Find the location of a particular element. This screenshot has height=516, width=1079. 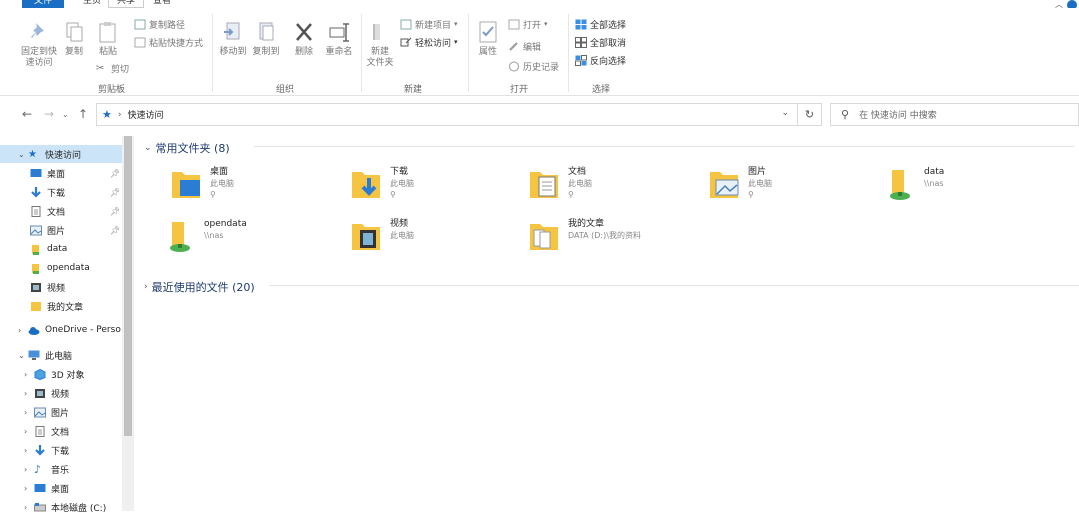

section-divider is located at coordinates (664, 146).